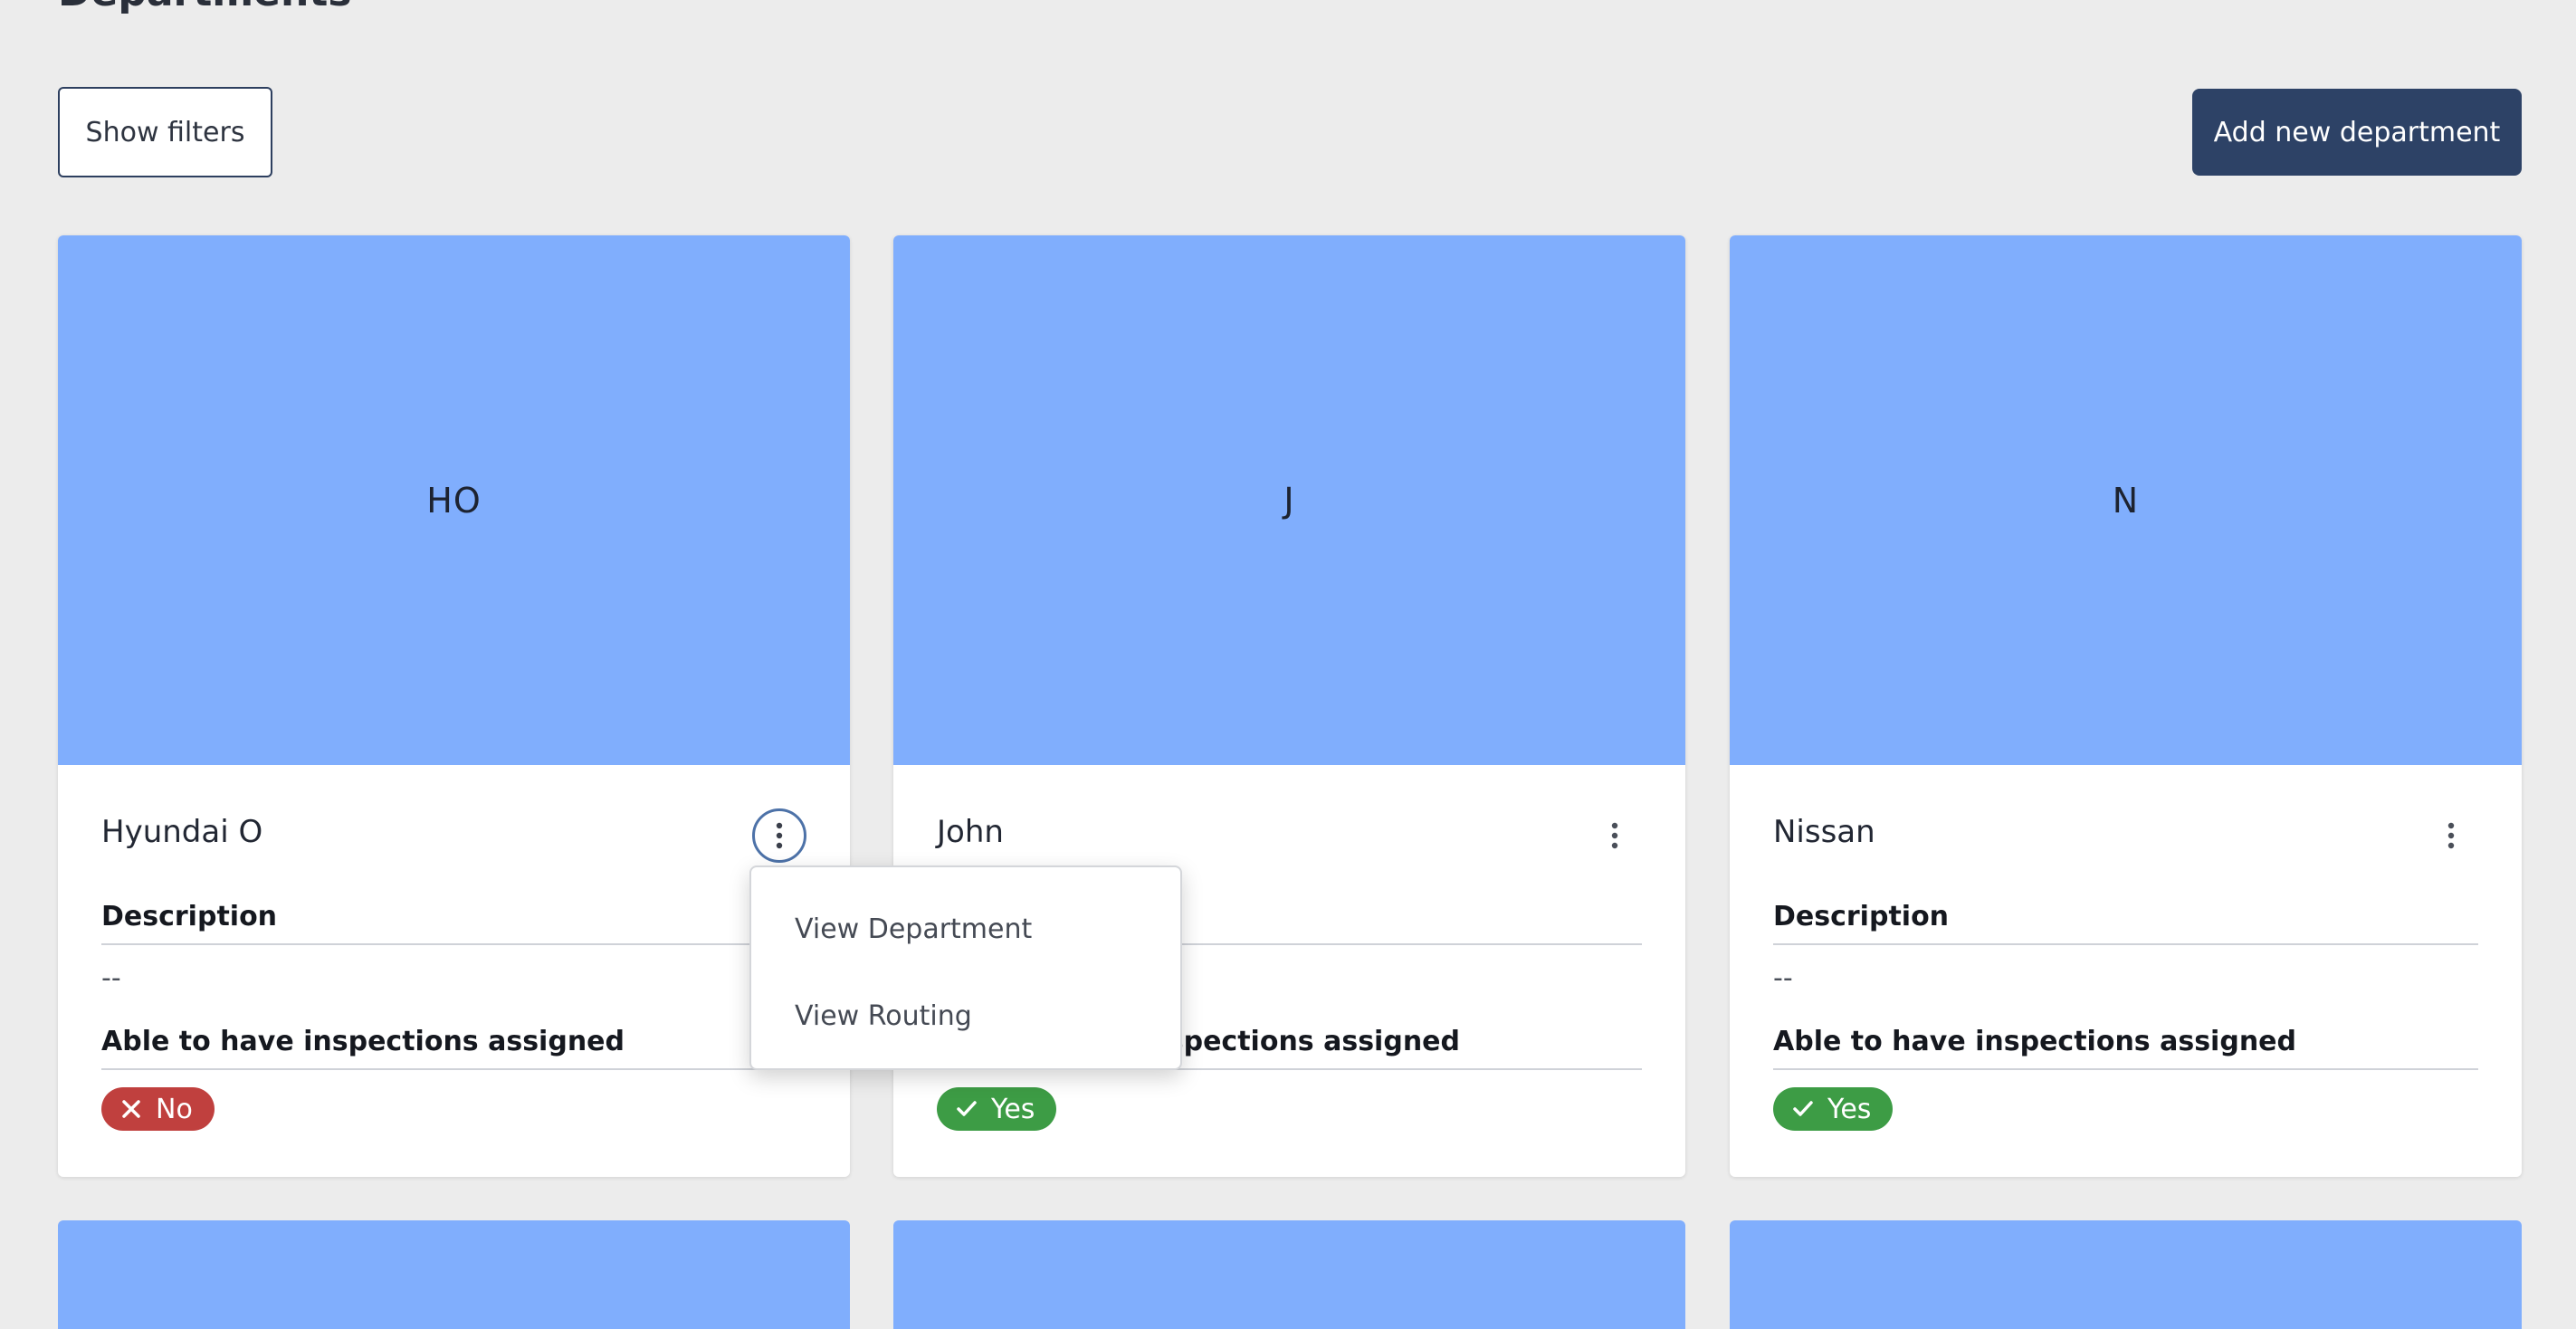 This screenshot has width=2576, height=1329. I want to click on card-banner: N, so click(2126, 500).